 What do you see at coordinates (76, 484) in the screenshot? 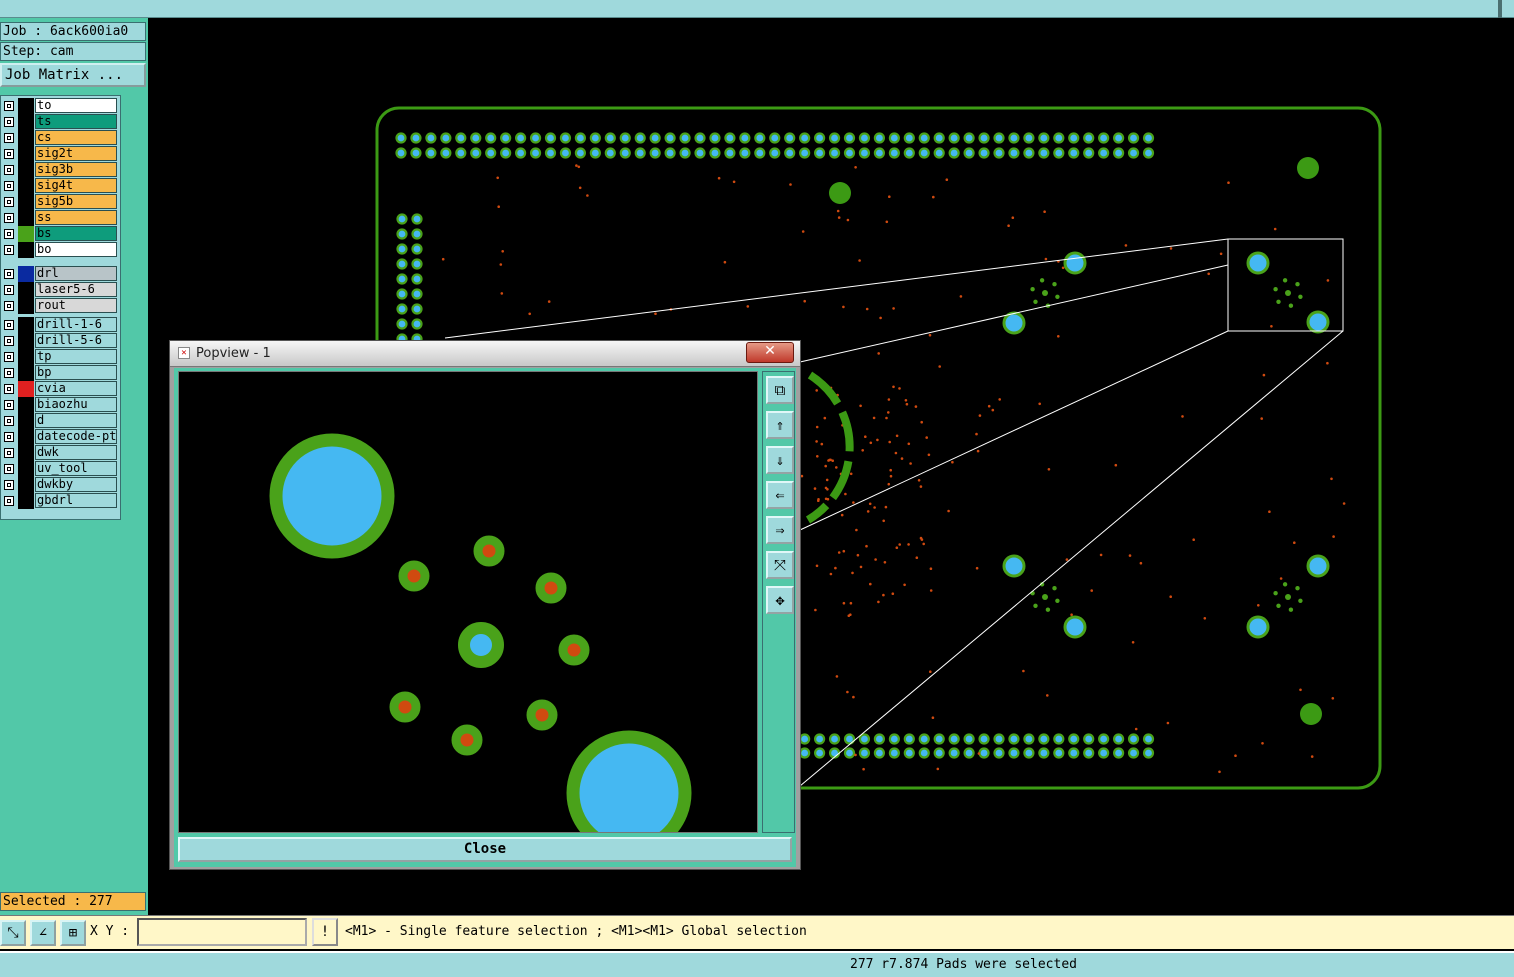
I see `layer-name: dwkby` at bounding box center [76, 484].